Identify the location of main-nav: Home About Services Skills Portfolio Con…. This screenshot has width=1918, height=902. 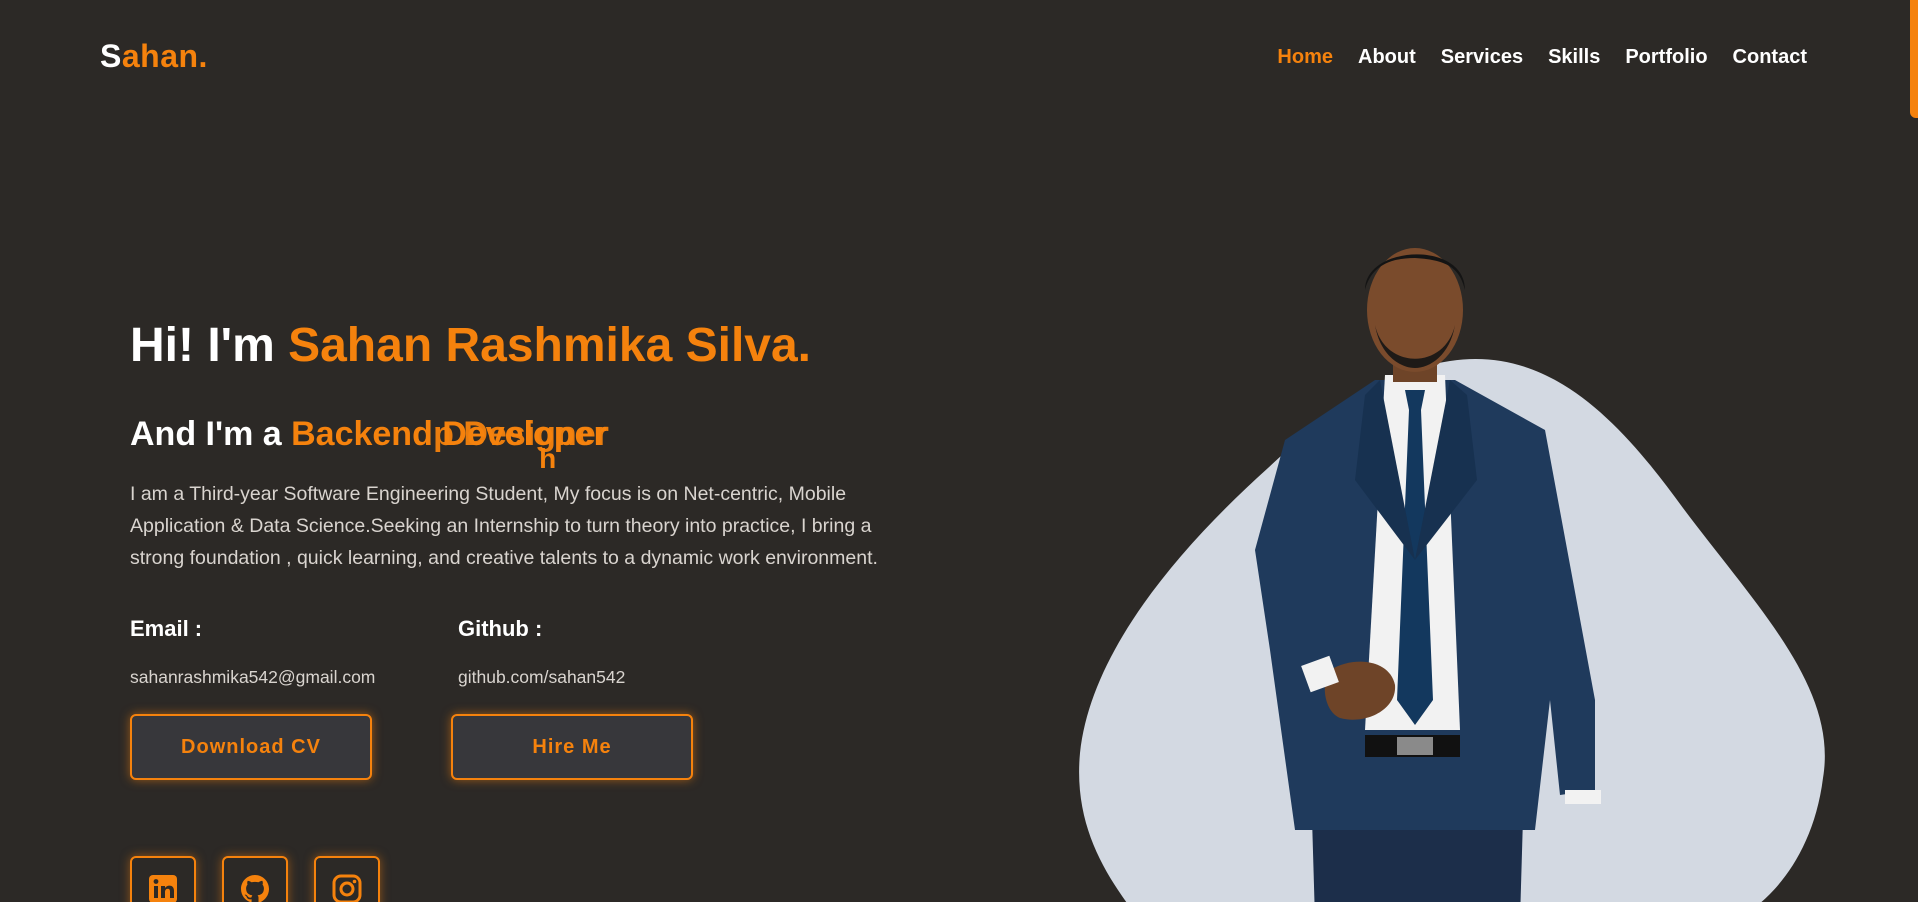
(1542, 57).